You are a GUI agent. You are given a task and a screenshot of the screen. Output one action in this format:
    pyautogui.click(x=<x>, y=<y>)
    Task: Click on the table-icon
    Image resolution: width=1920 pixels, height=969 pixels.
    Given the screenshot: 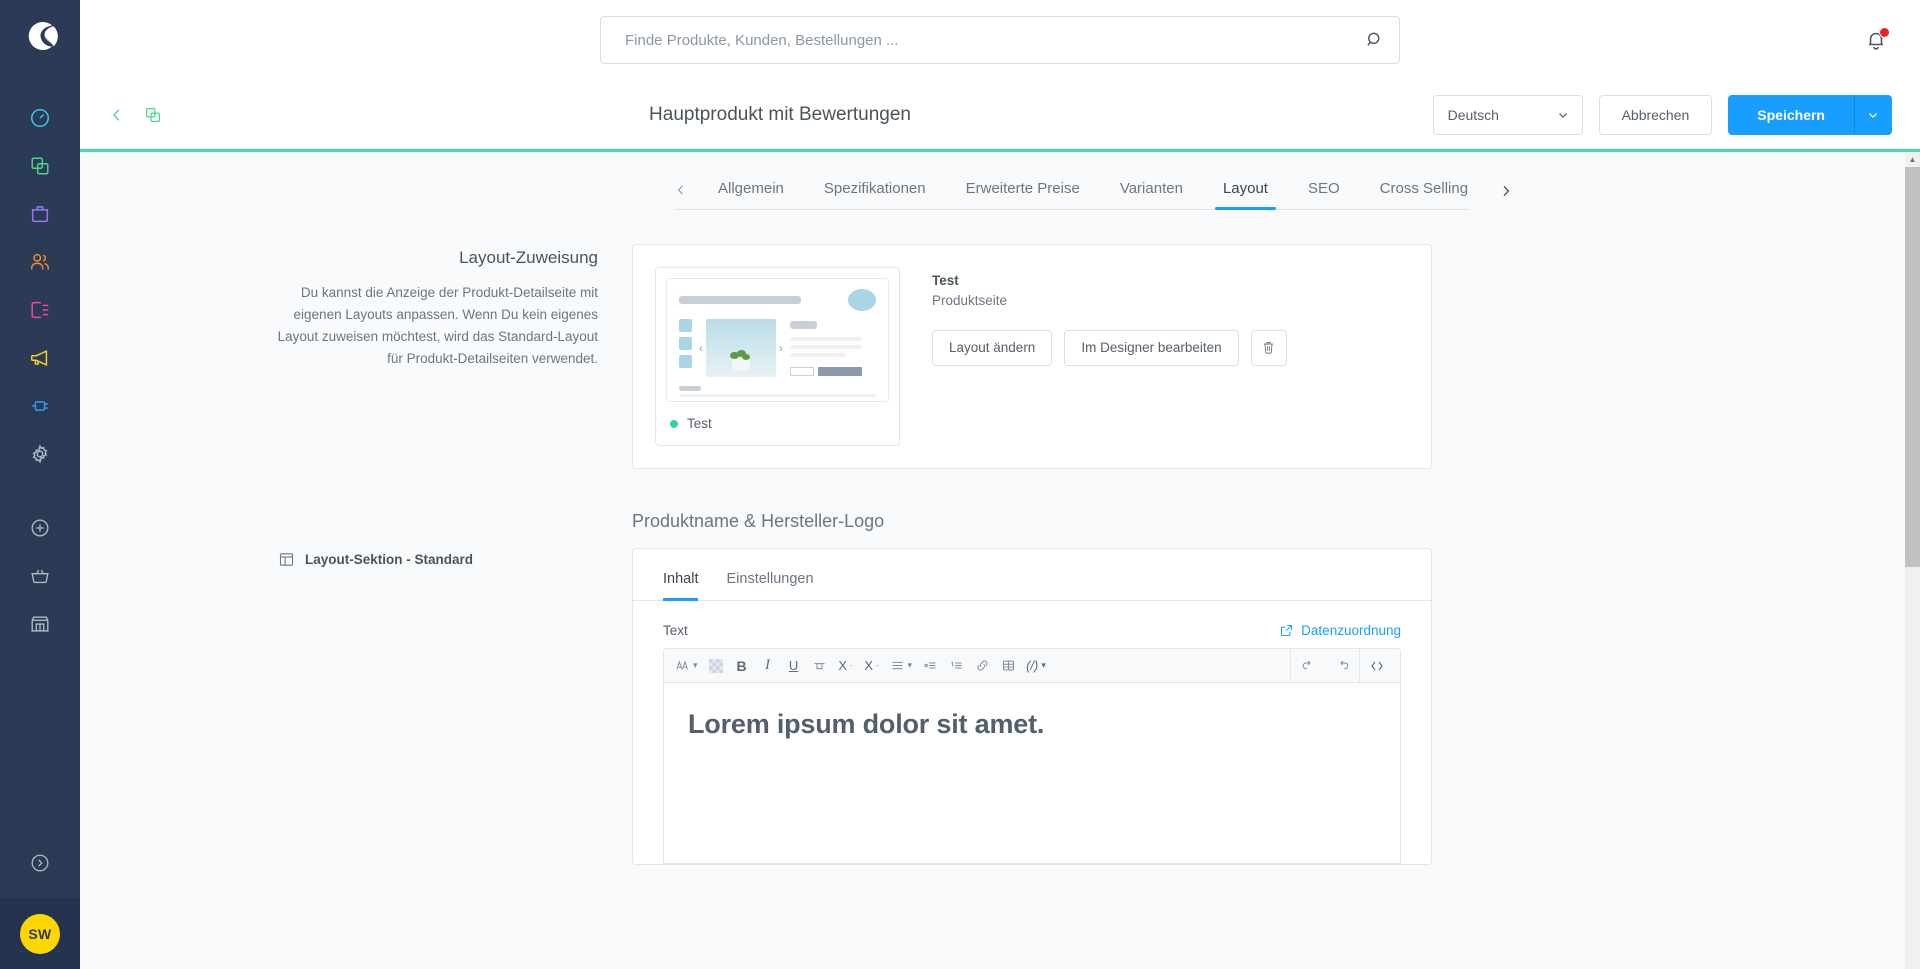 What is the action you would take?
    pyautogui.click(x=1008, y=666)
    